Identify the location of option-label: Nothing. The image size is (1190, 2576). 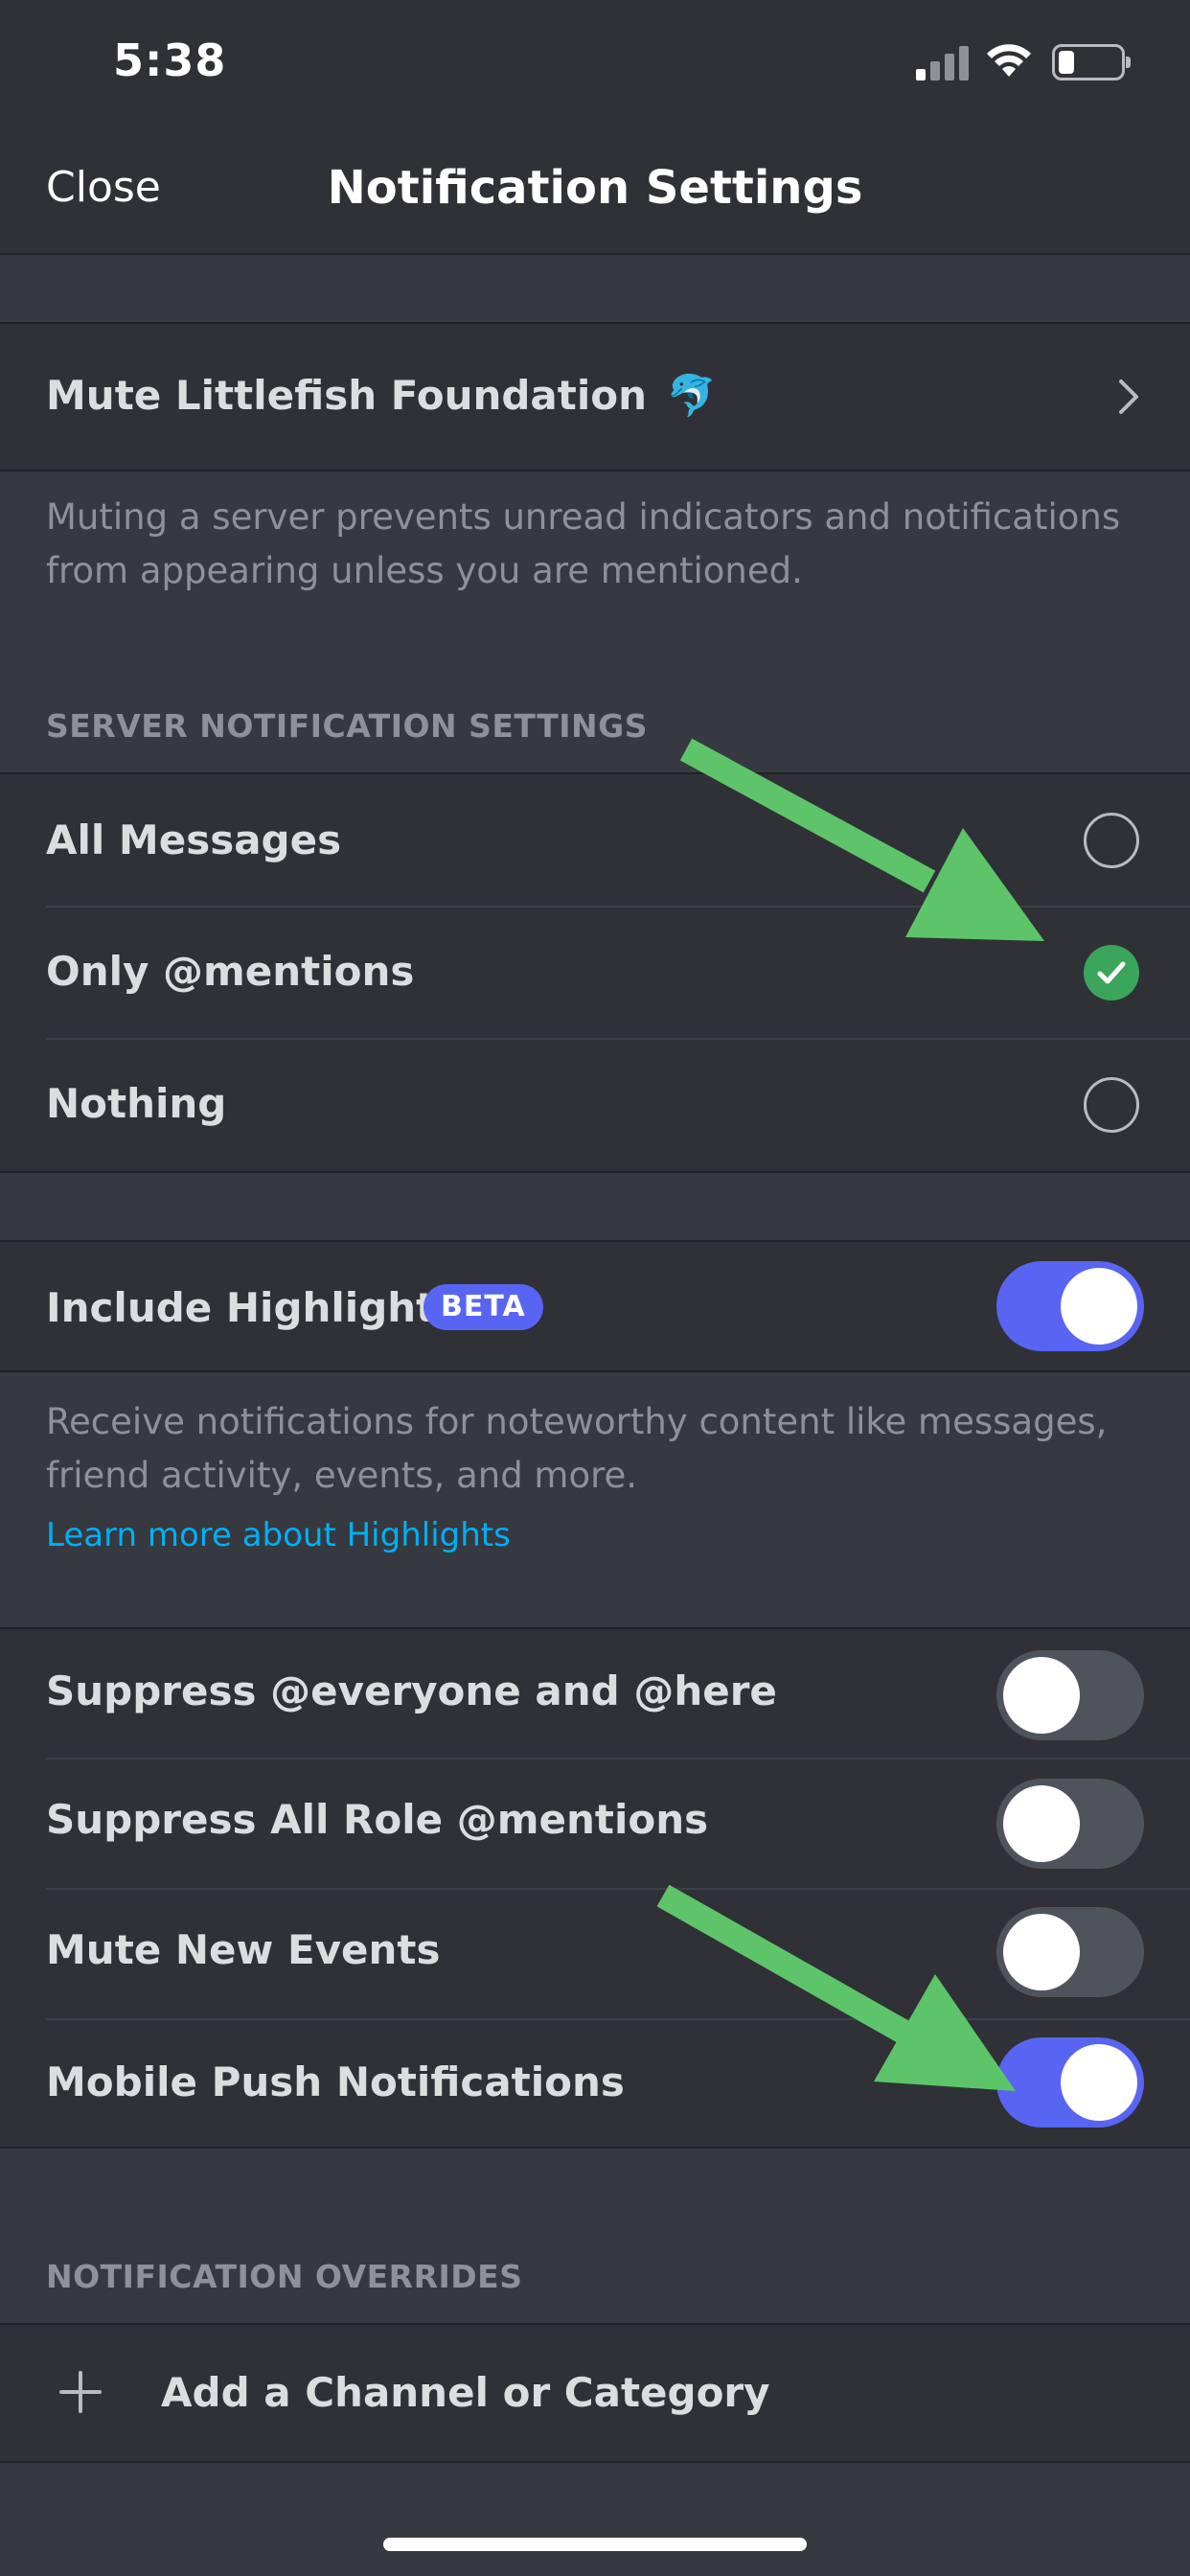
(136, 1103).